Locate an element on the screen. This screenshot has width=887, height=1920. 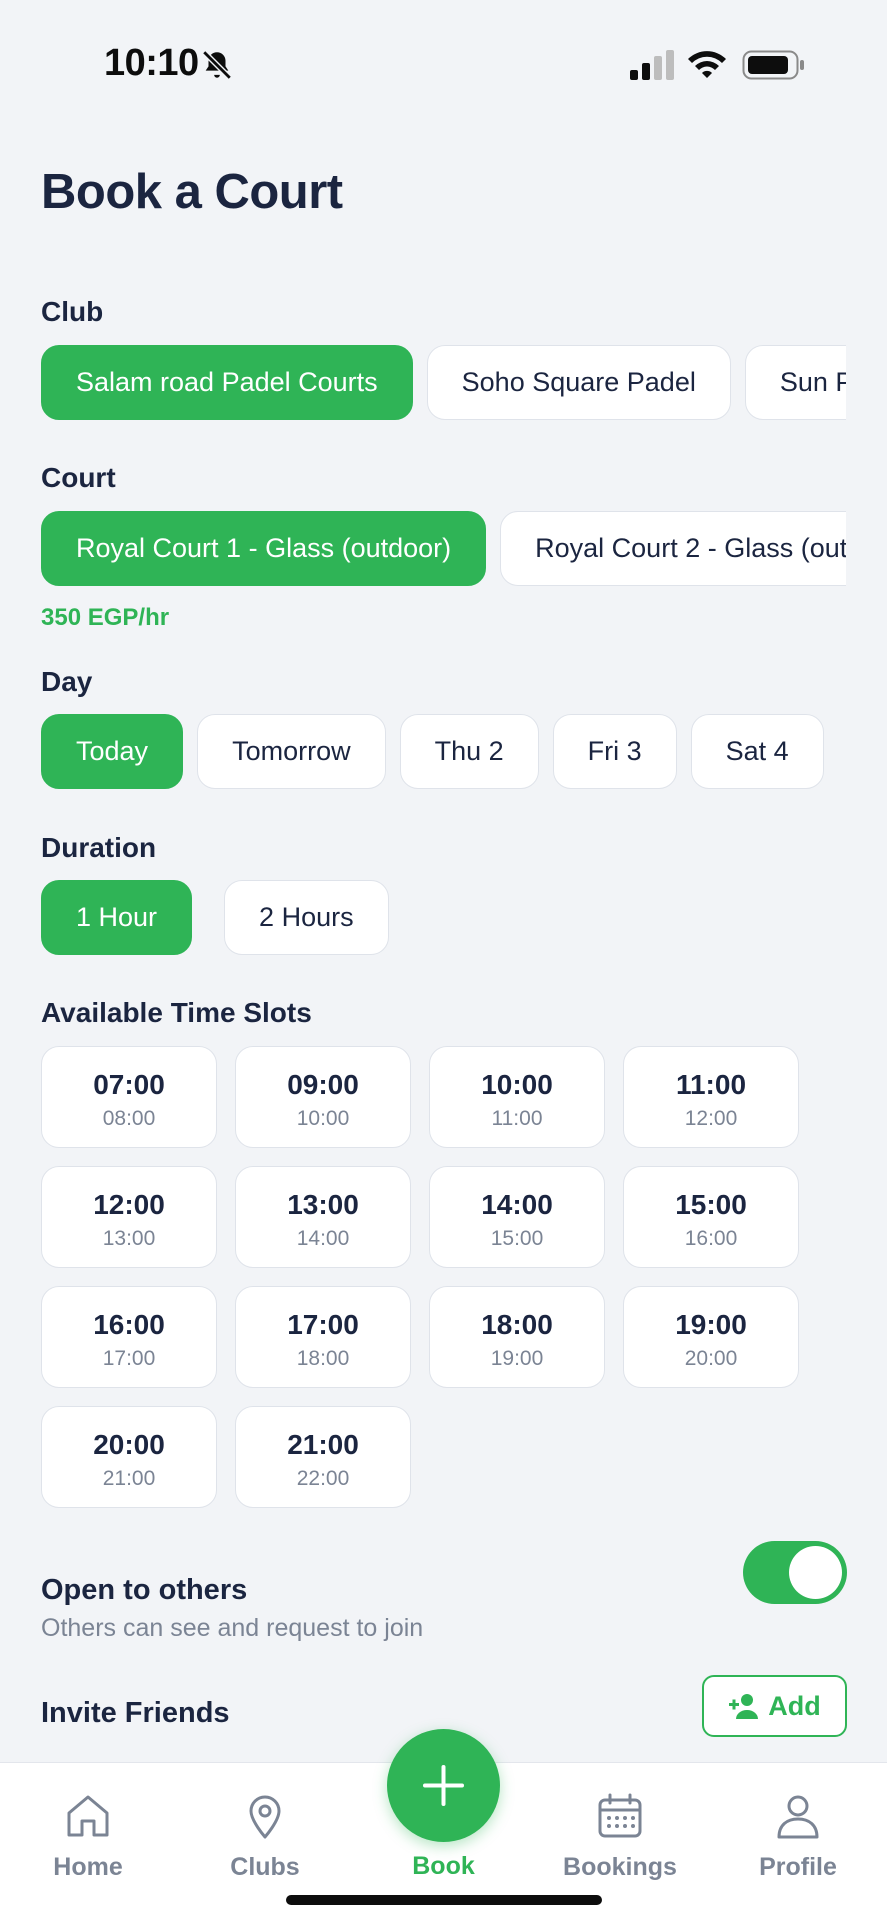
court-label: Court is located at coordinates (78, 477).